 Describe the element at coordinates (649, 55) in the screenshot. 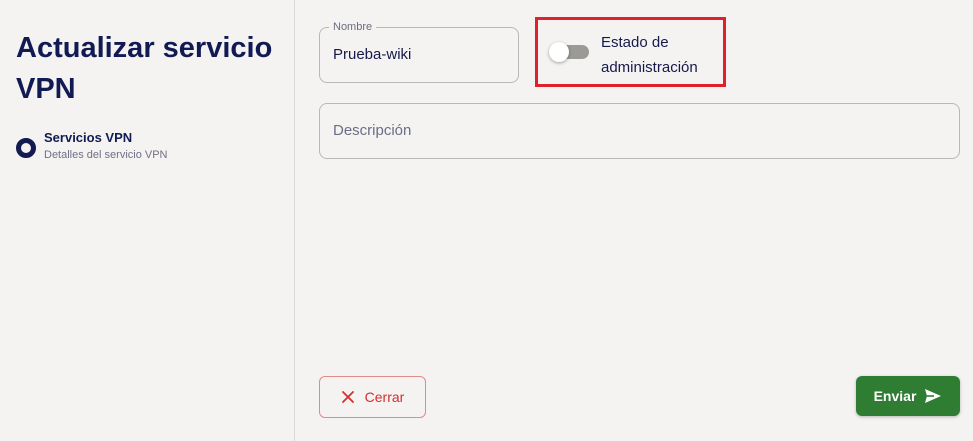

I see `admin-state-label: Estado de administración` at that location.